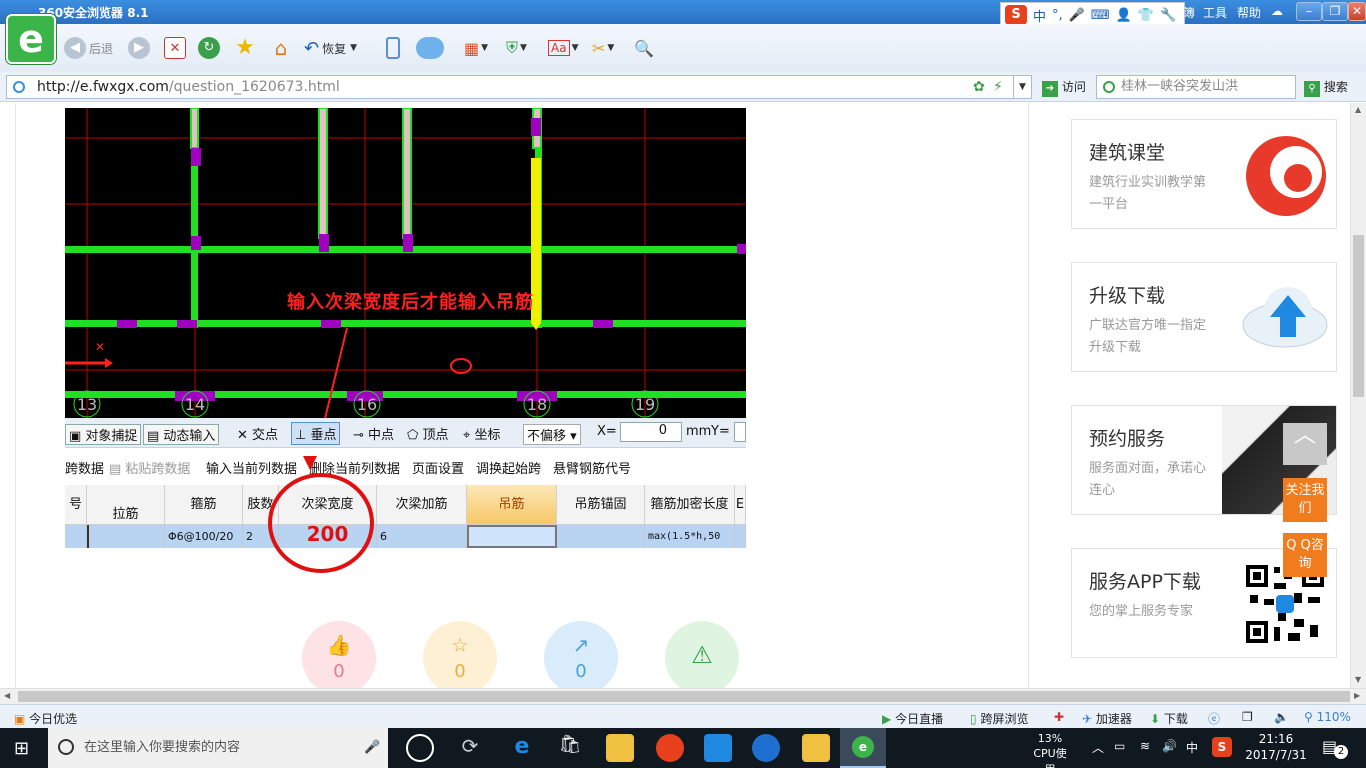 Image resolution: width=1366 pixels, height=777 pixels. Describe the element at coordinates (460, 654) in the screenshot. I see `favorite-button: ☆ 0` at that location.